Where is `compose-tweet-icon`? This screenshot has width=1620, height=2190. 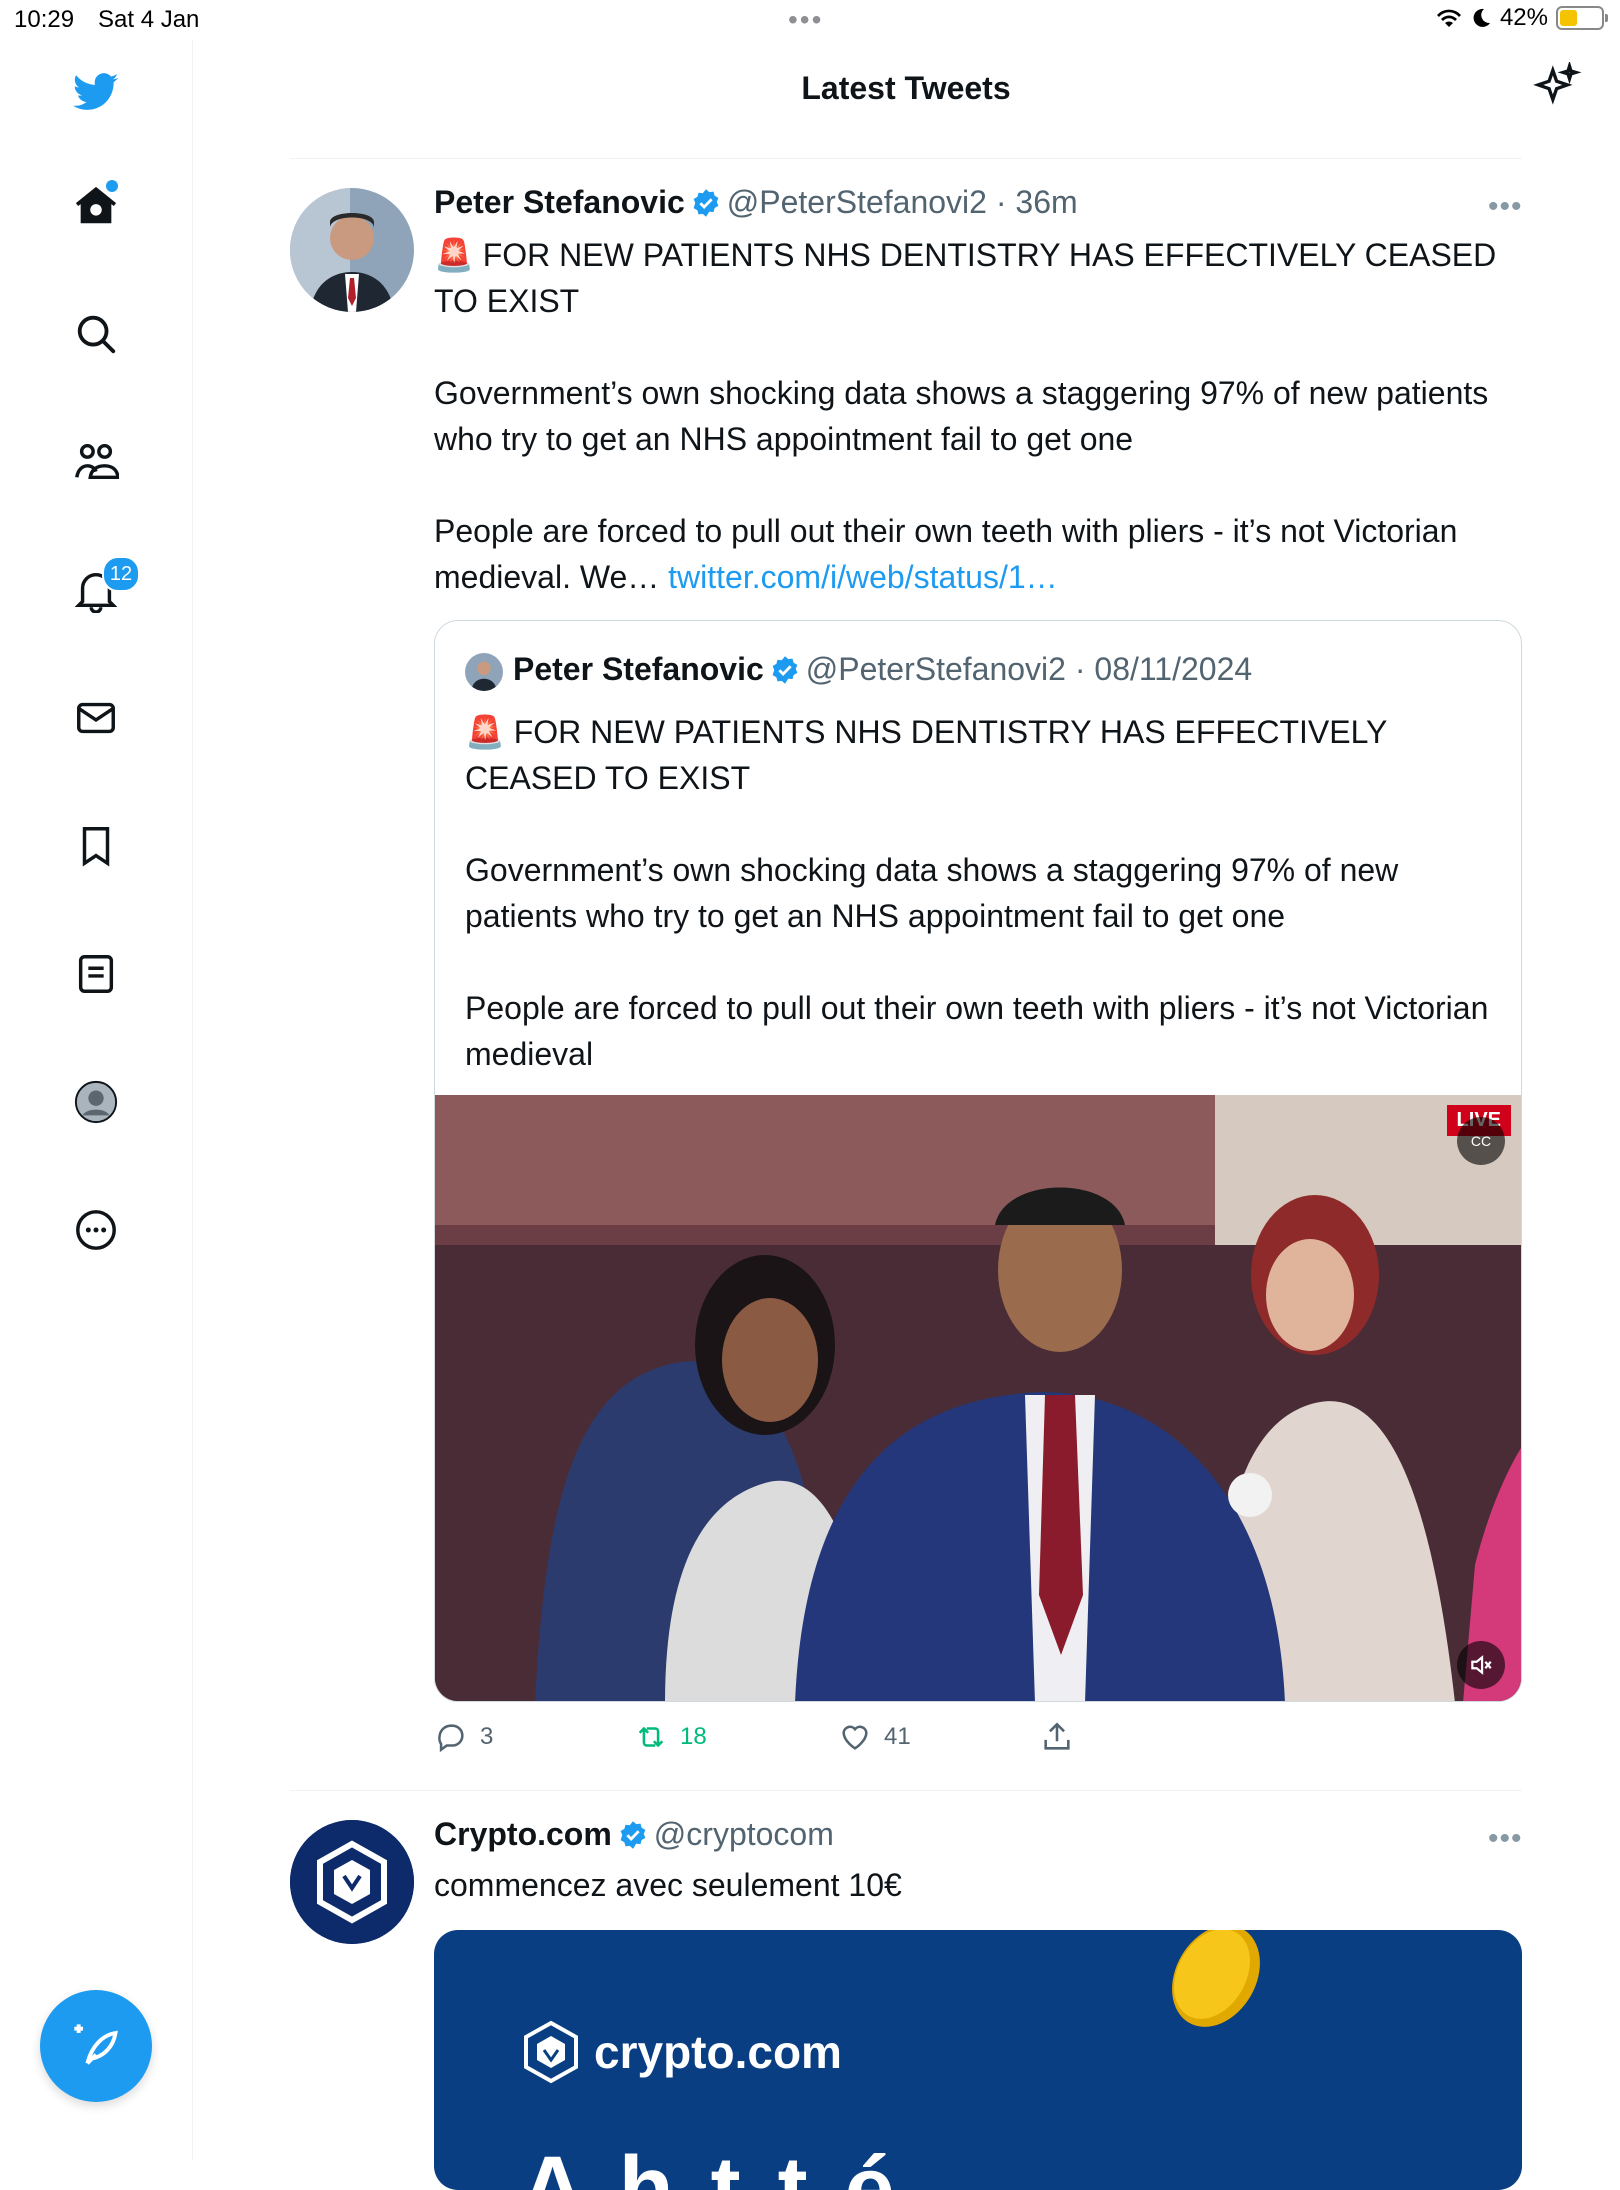 compose-tweet-icon is located at coordinates (96, 2044).